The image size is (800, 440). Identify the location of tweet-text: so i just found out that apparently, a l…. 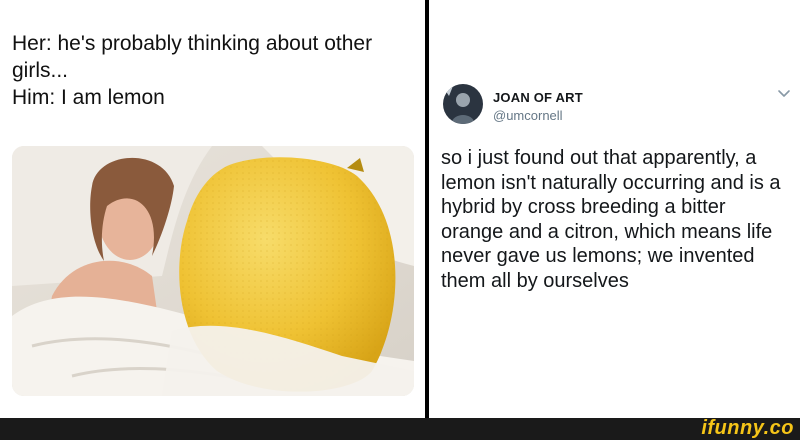
(611, 219).